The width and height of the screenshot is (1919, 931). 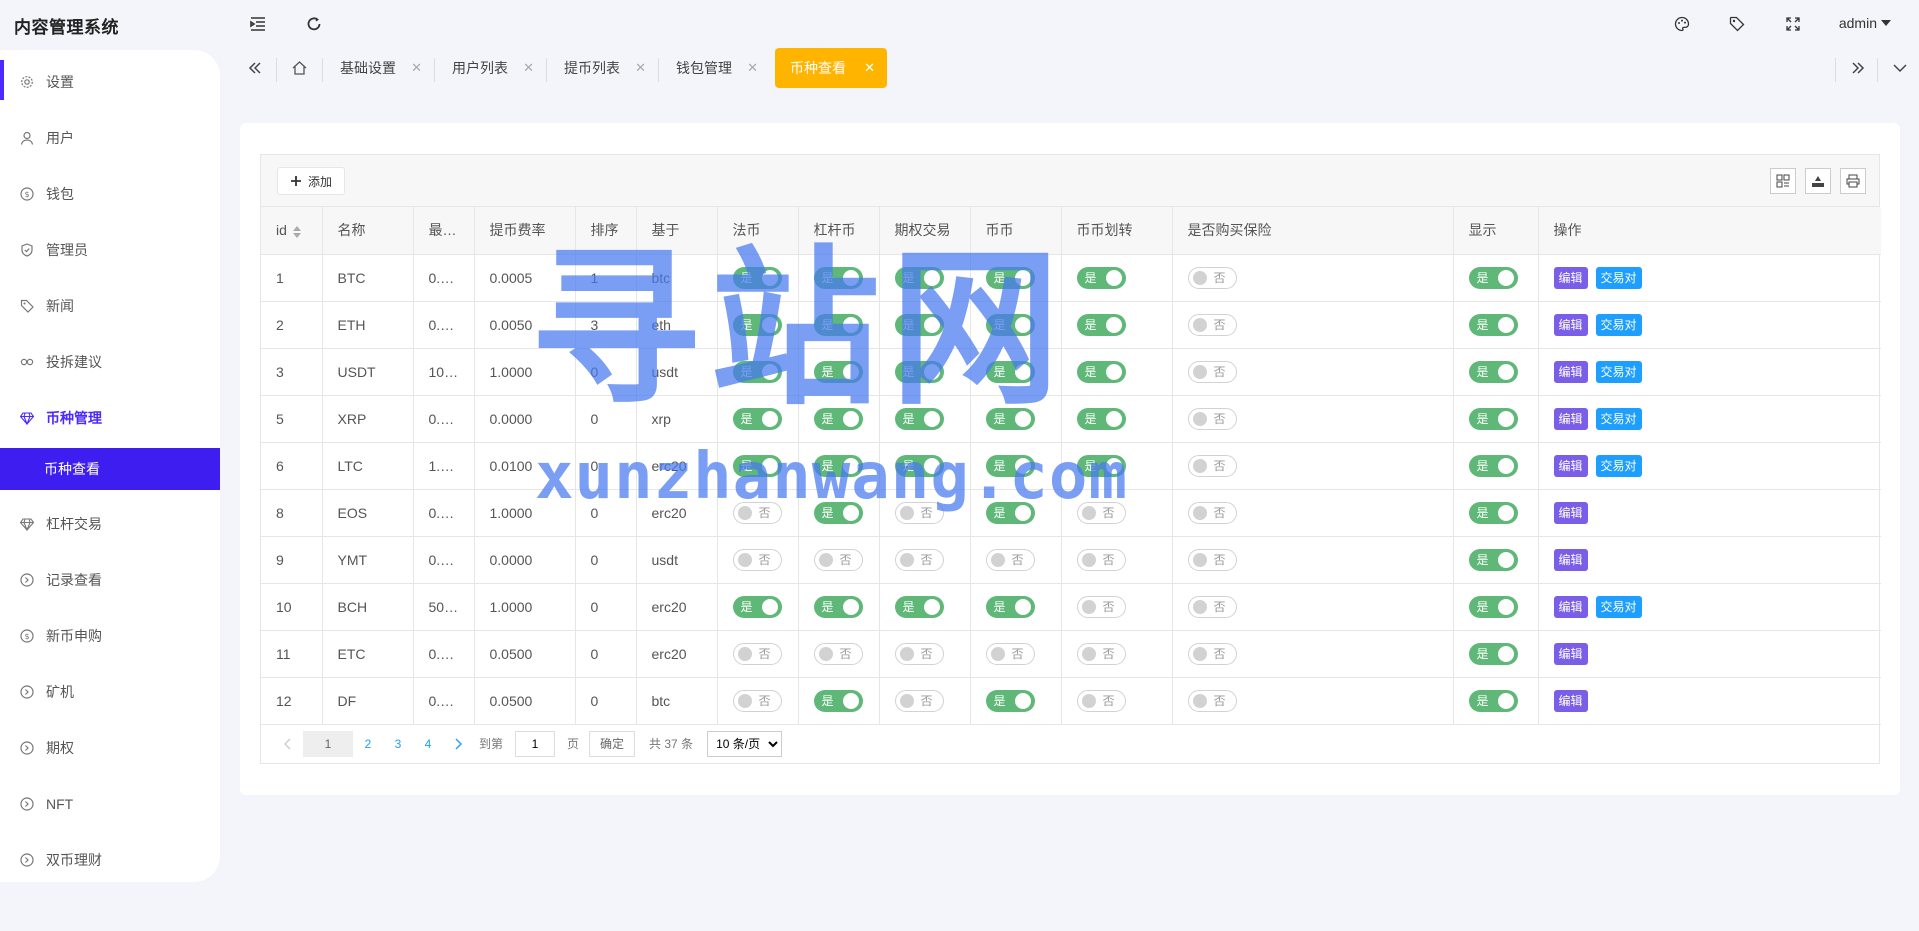 What do you see at coordinates (1858, 68) in the screenshot?
I see `tabs-scroll-right-icon` at bounding box center [1858, 68].